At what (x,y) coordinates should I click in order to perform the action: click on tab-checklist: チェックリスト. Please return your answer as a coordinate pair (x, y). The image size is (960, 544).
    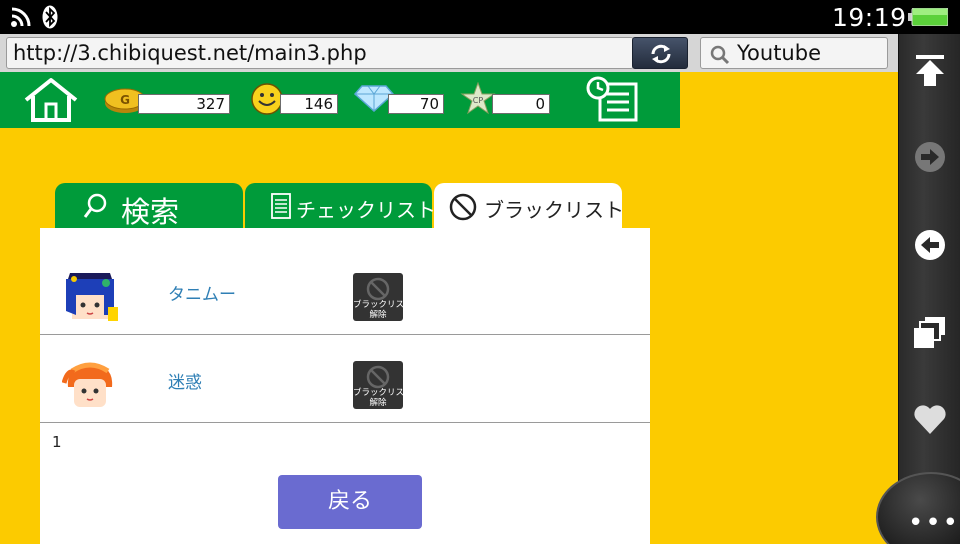
    Looking at the image, I should click on (340, 206).